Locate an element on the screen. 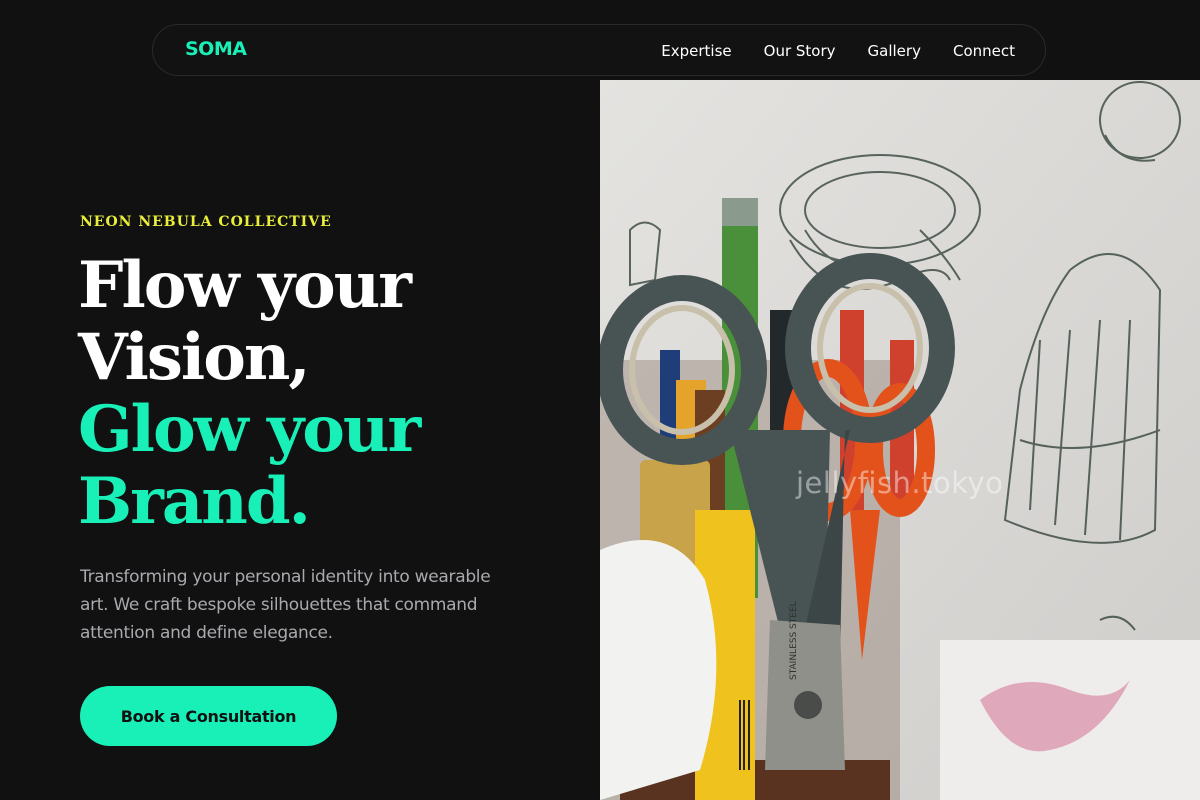 The image size is (1200, 800). nav-link-expertise: Expertise is located at coordinates (696, 51).